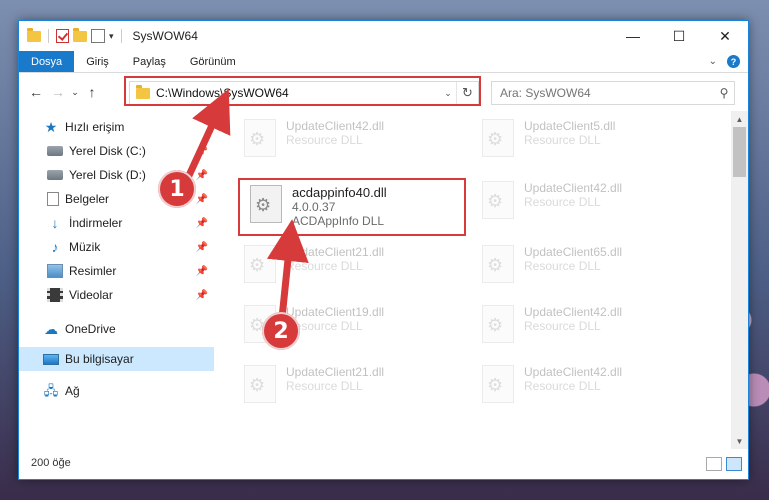 The image size is (769, 500). I want to click on search-input, so click(607, 93).